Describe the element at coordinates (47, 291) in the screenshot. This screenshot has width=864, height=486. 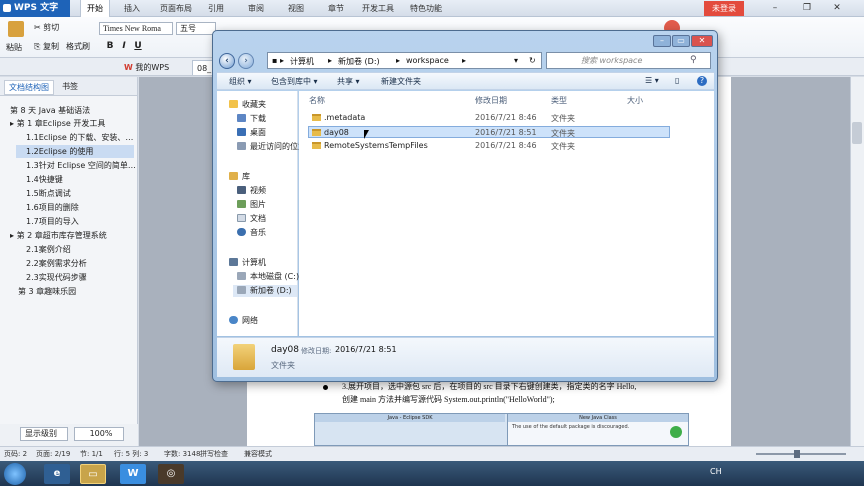
I see `outline-item: 第 3 章趣味乐园` at that location.